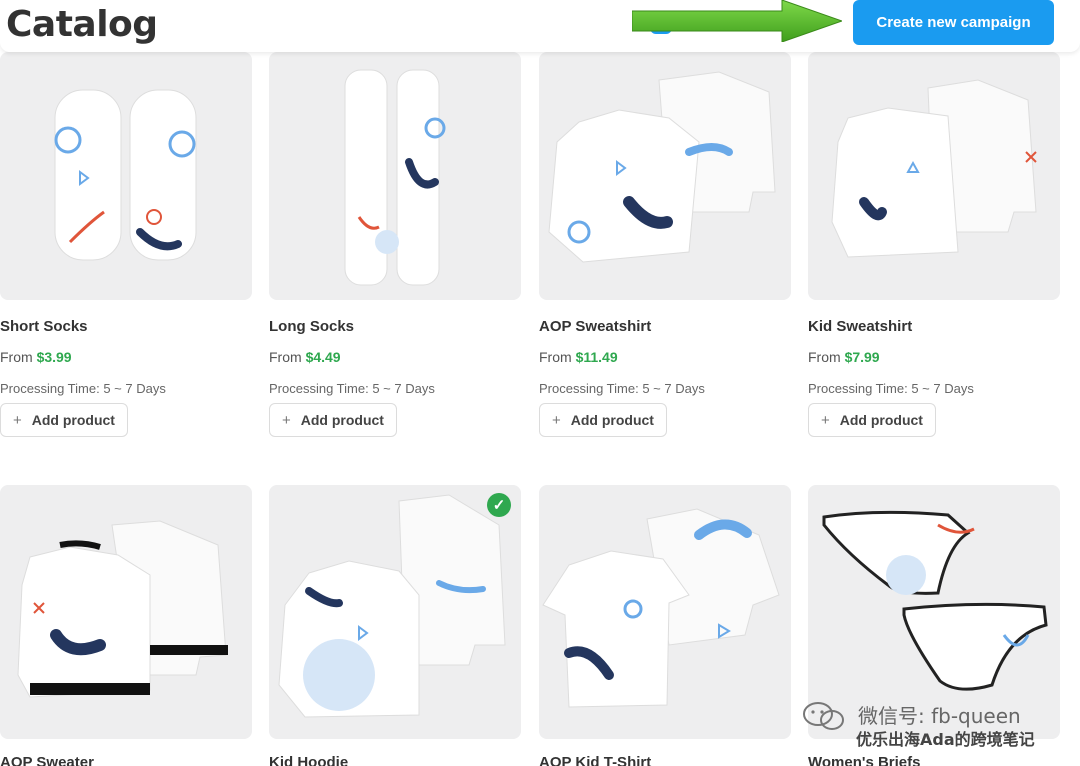 This screenshot has width=1080, height=766. I want to click on product-name: Kid Hoodie, so click(309, 760).